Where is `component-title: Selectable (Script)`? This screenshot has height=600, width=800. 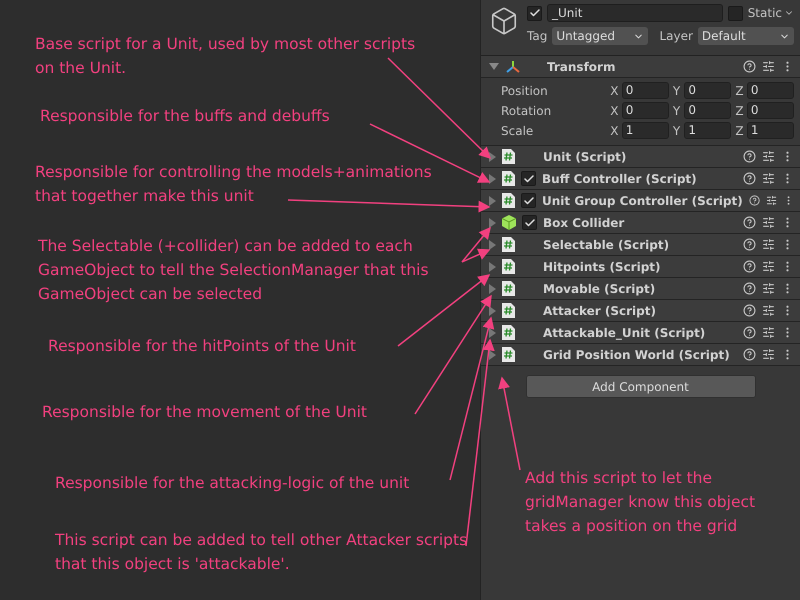 component-title: Selectable (Script) is located at coordinates (606, 245).